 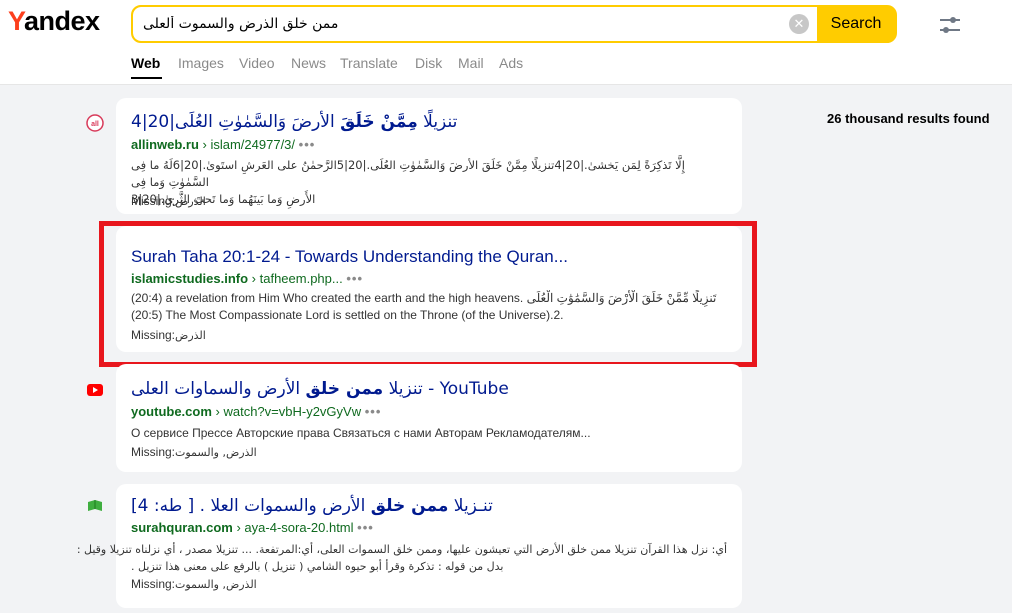 I want to click on surahquran-favicon, so click(x=95, y=506).